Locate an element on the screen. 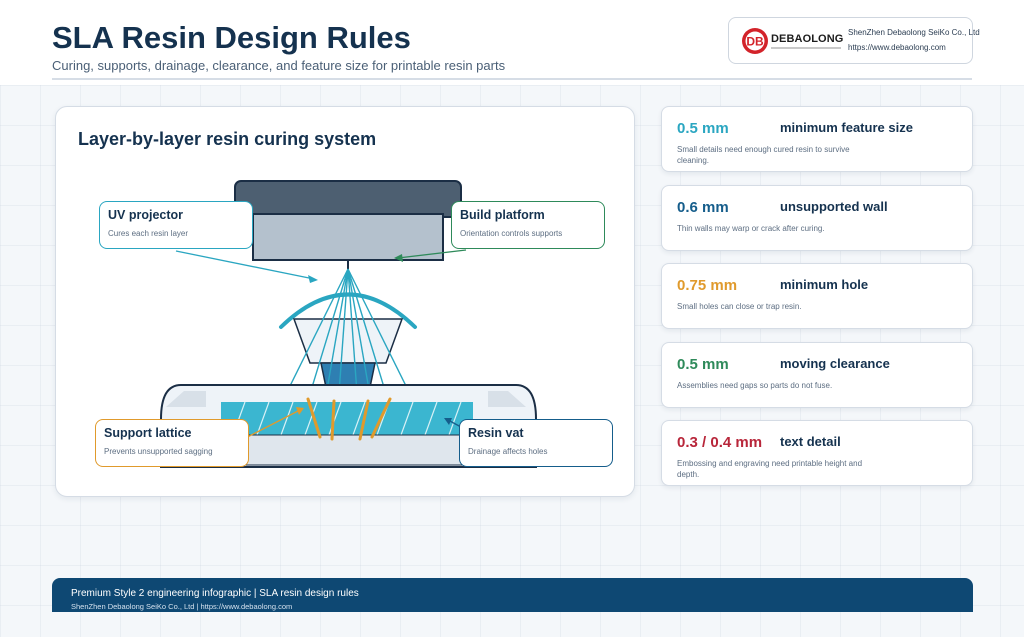 The width and height of the screenshot is (1024, 637). logo-tagline-bar is located at coordinates (806, 48).